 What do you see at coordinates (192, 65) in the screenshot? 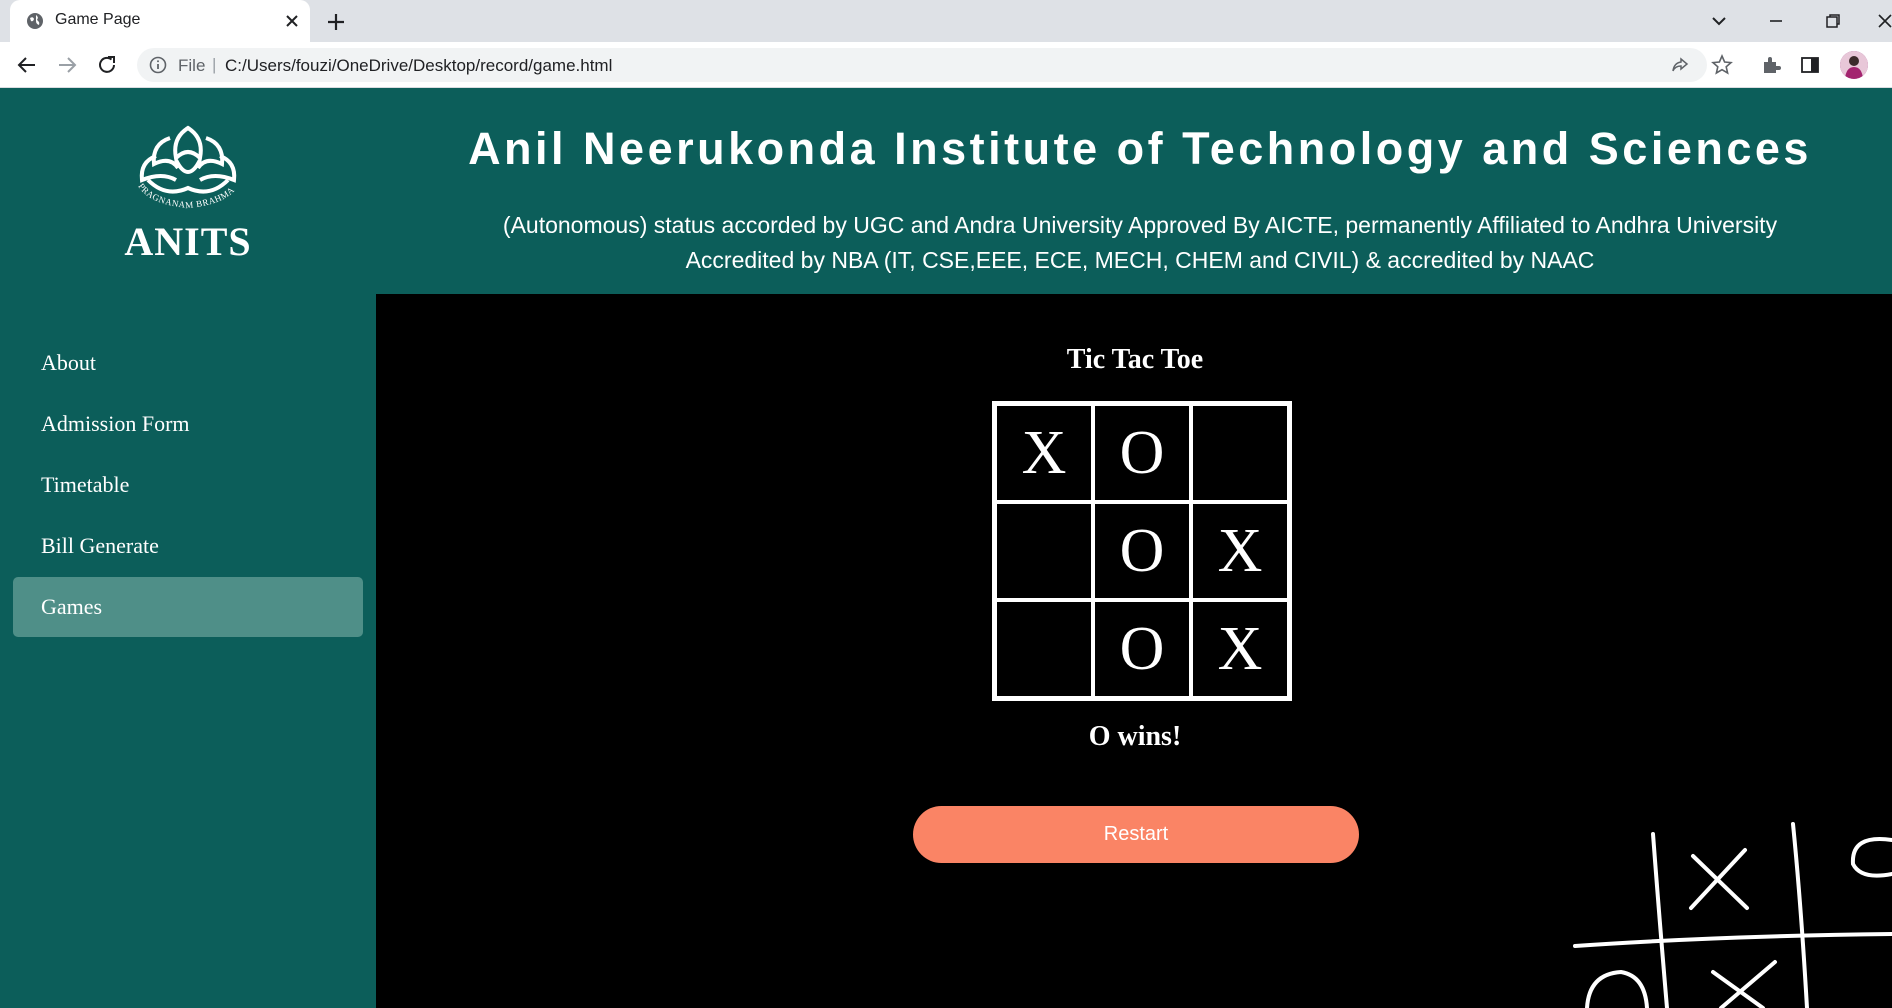
I see `url-scheme: File` at bounding box center [192, 65].